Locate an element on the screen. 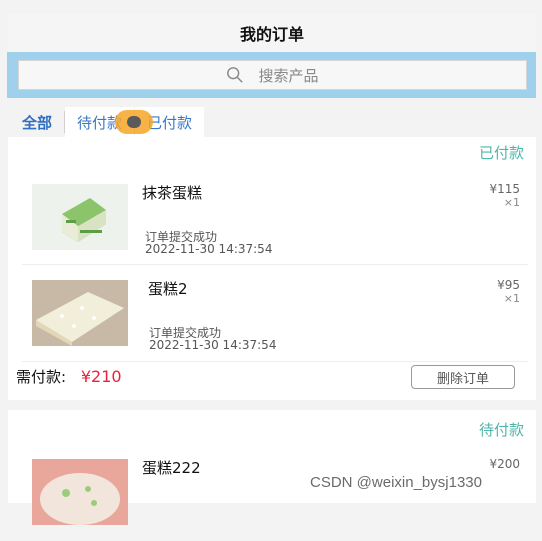  order-status: 已付款 is located at coordinates (501, 153).